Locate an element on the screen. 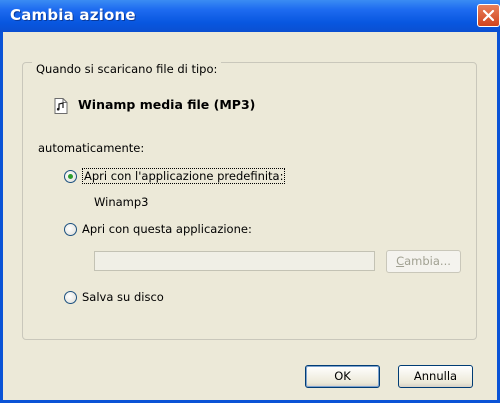 This screenshot has height=403, width=500. application-path-field is located at coordinates (234, 261).